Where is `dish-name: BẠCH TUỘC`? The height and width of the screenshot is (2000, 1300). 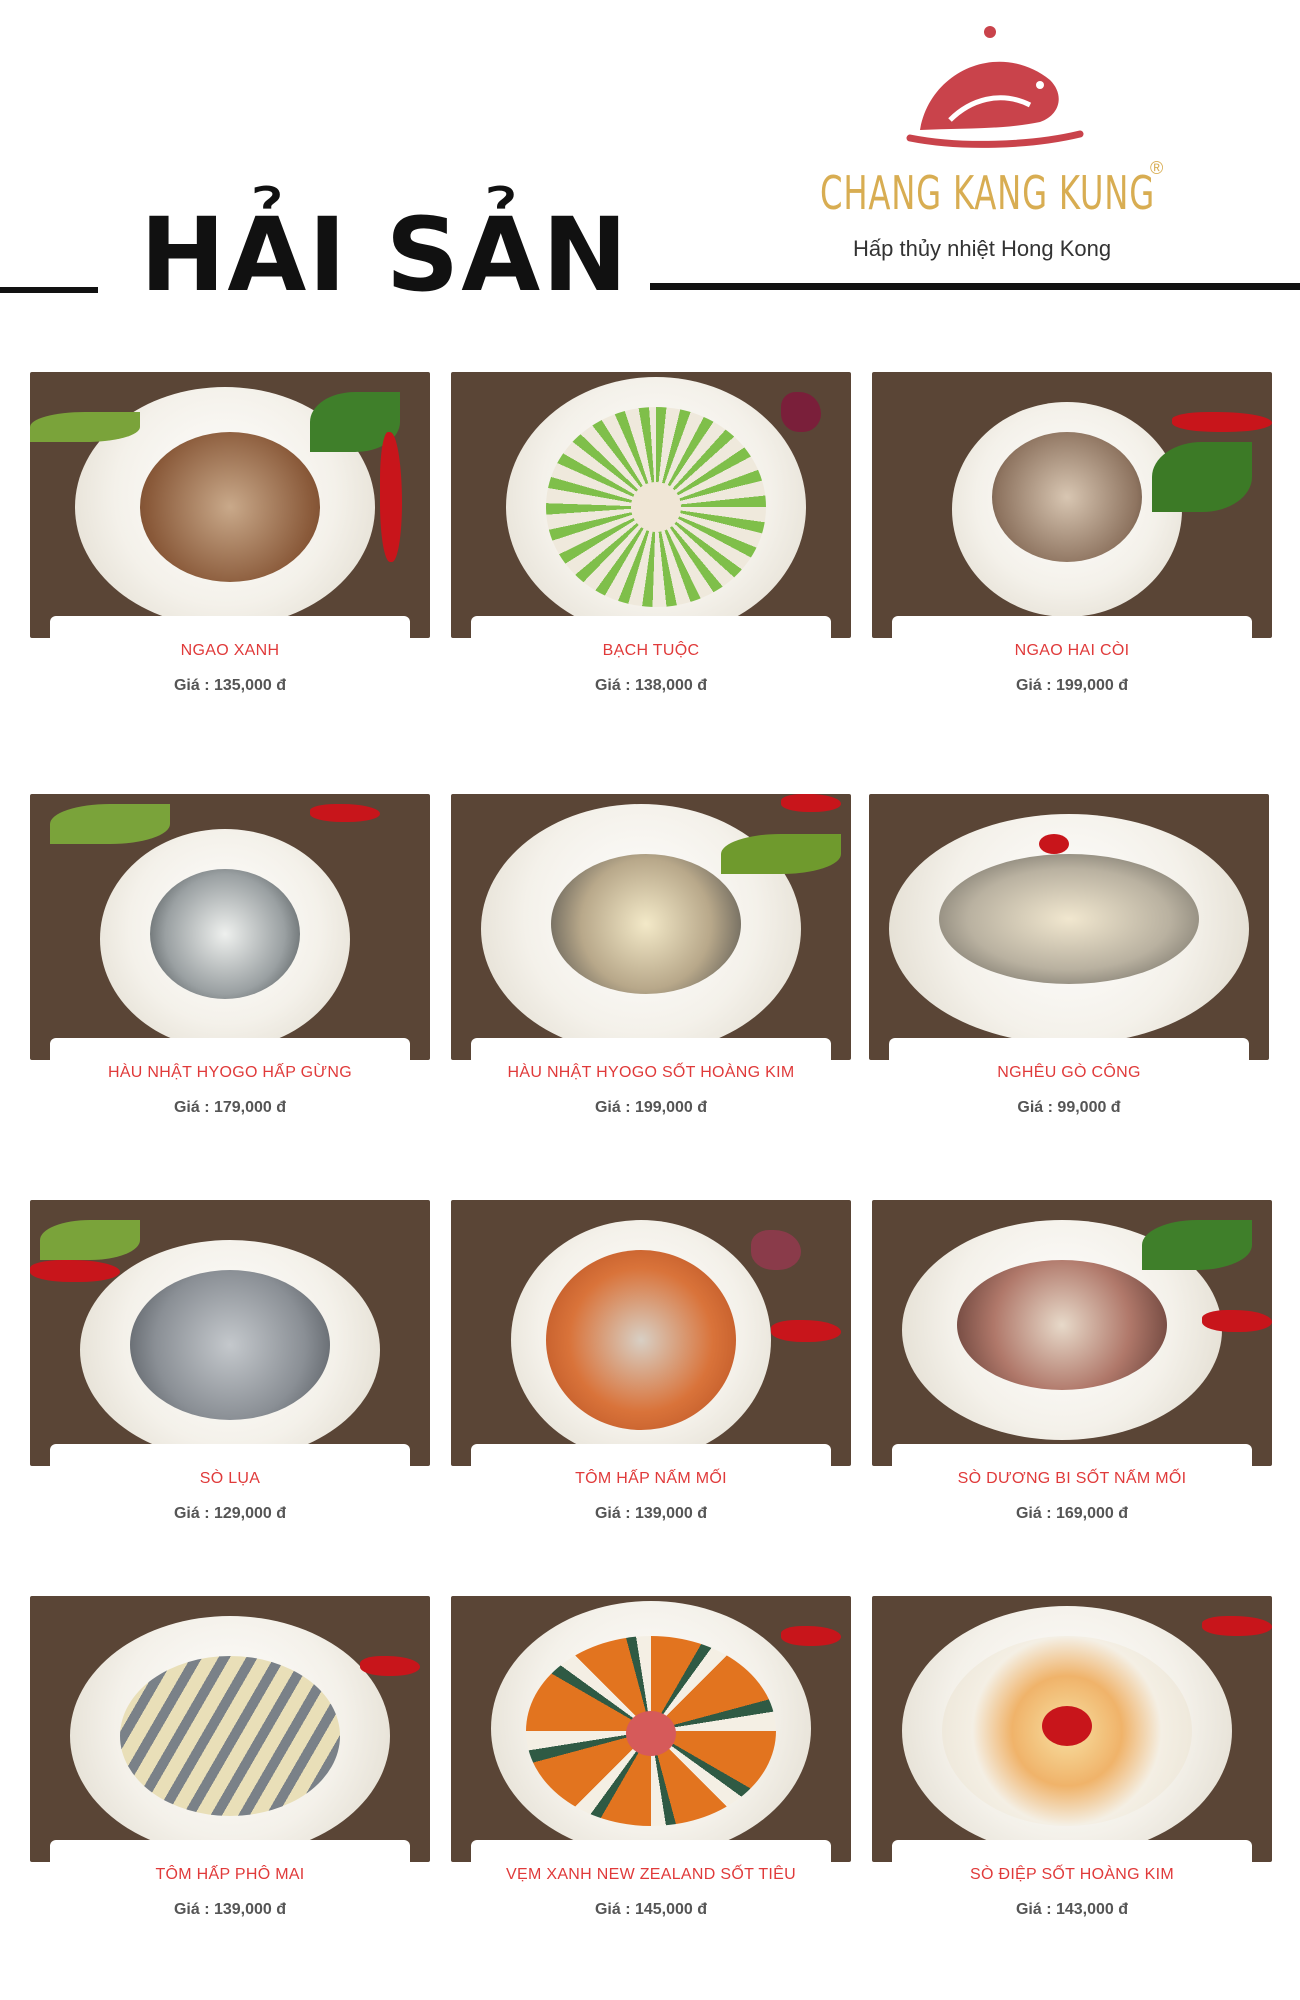
dish-name: BẠCH TUỘC is located at coordinates (651, 650).